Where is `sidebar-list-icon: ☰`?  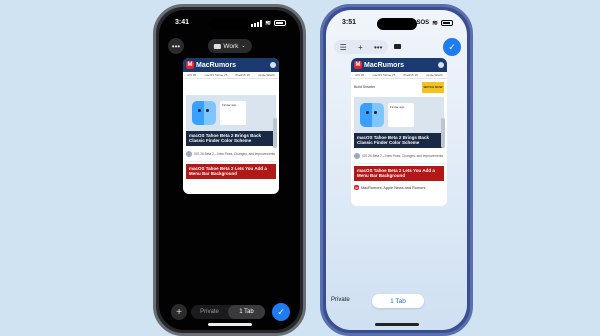
sidebar-list-icon: ☰ is located at coordinates (343, 47).